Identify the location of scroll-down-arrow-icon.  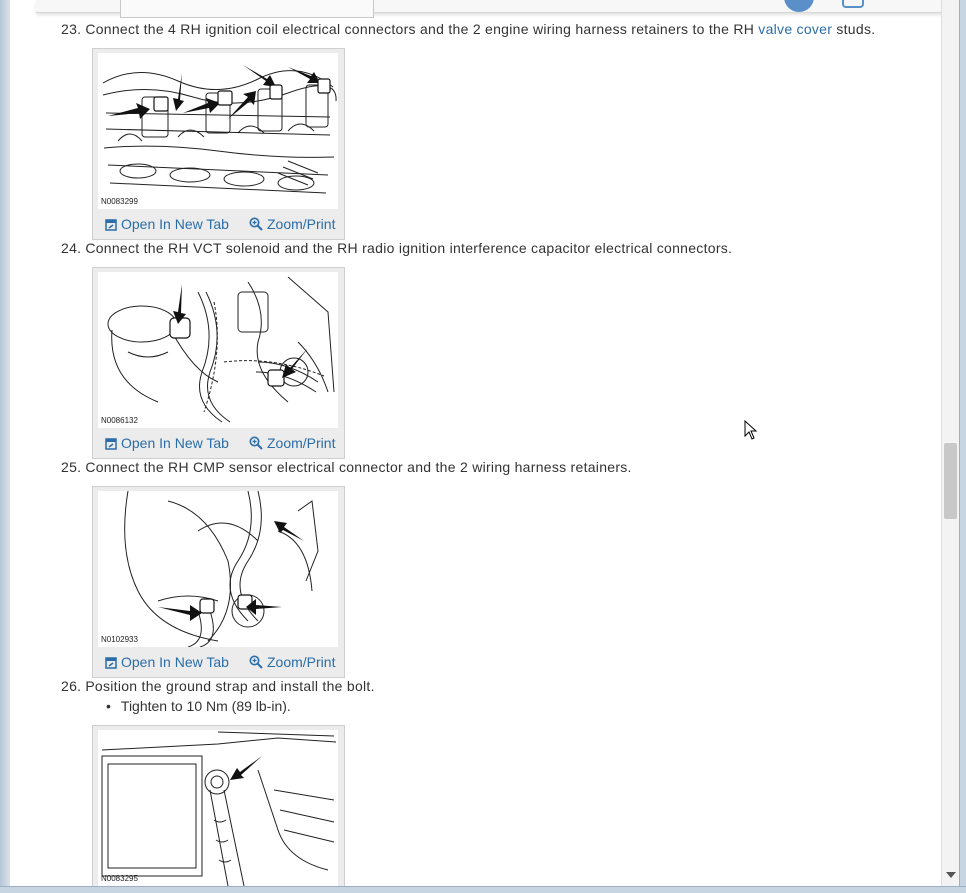
(951, 875).